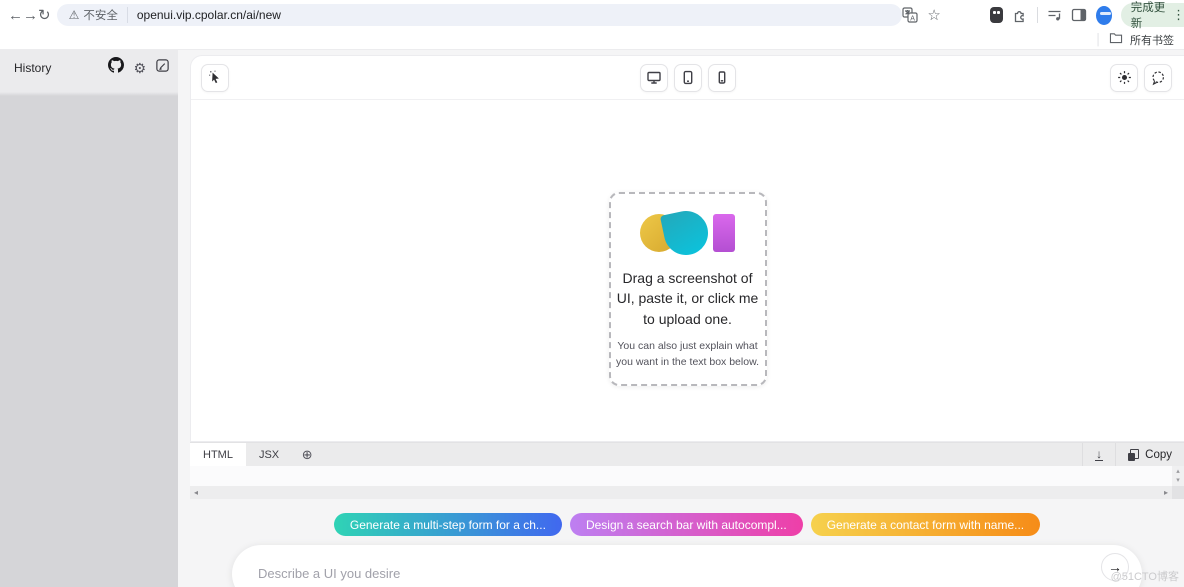  I want to click on forward-icon: →, so click(30, 15).